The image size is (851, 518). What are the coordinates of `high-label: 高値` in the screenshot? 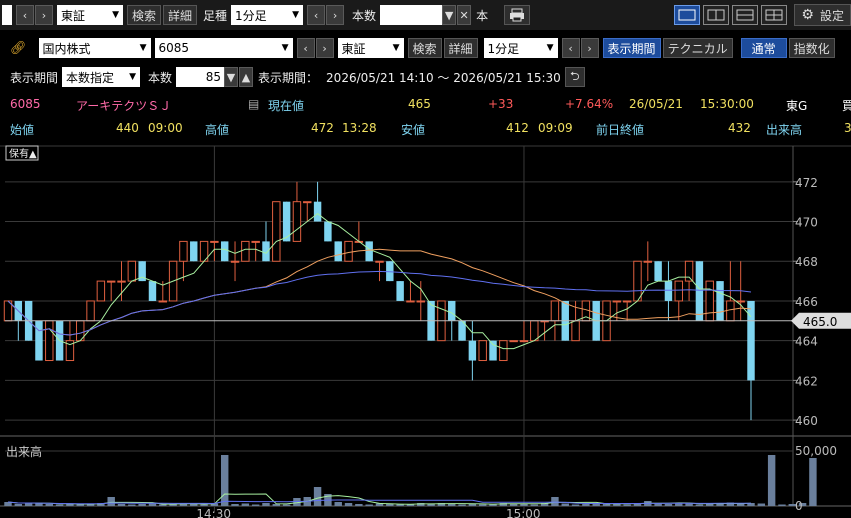 It's located at (217, 130).